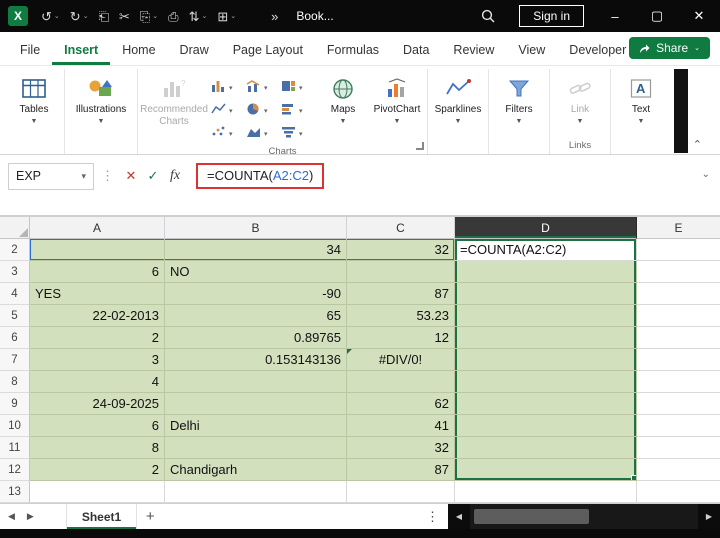 The width and height of the screenshot is (720, 538). I want to click on cell-D4, so click(546, 294).